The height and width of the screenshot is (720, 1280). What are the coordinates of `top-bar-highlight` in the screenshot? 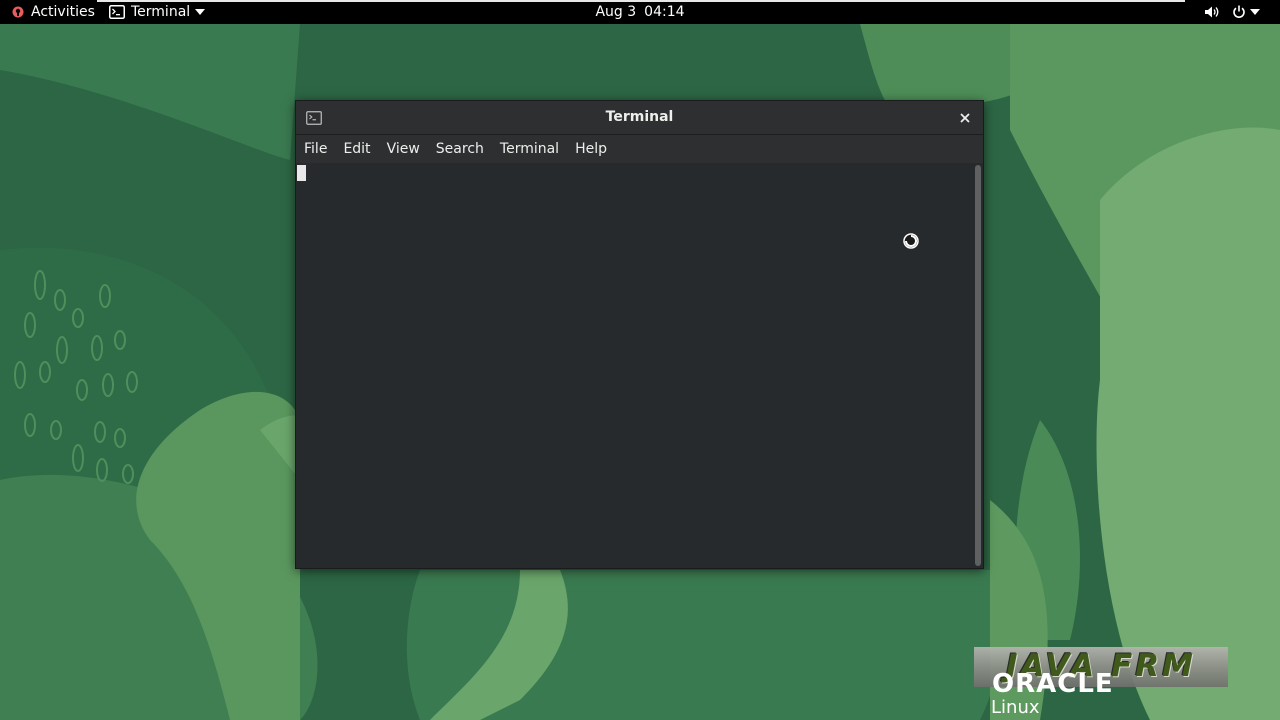 It's located at (641, 1).